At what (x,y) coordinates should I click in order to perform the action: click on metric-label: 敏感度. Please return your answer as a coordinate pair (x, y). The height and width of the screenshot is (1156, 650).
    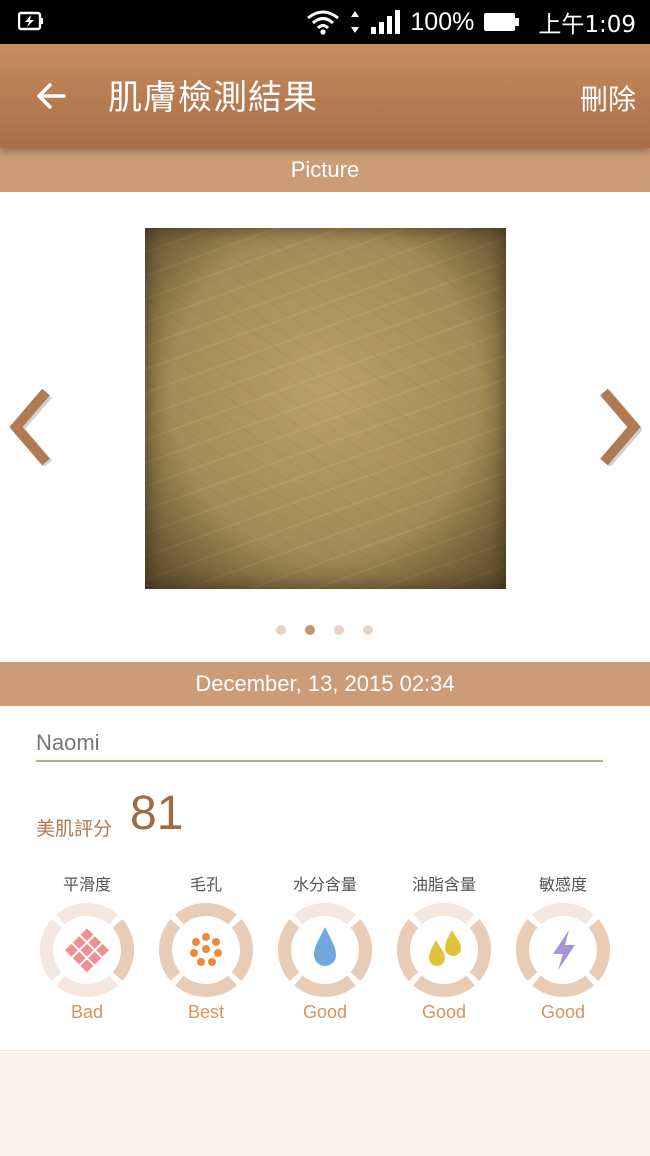
    Looking at the image, I should click on (562, 884).